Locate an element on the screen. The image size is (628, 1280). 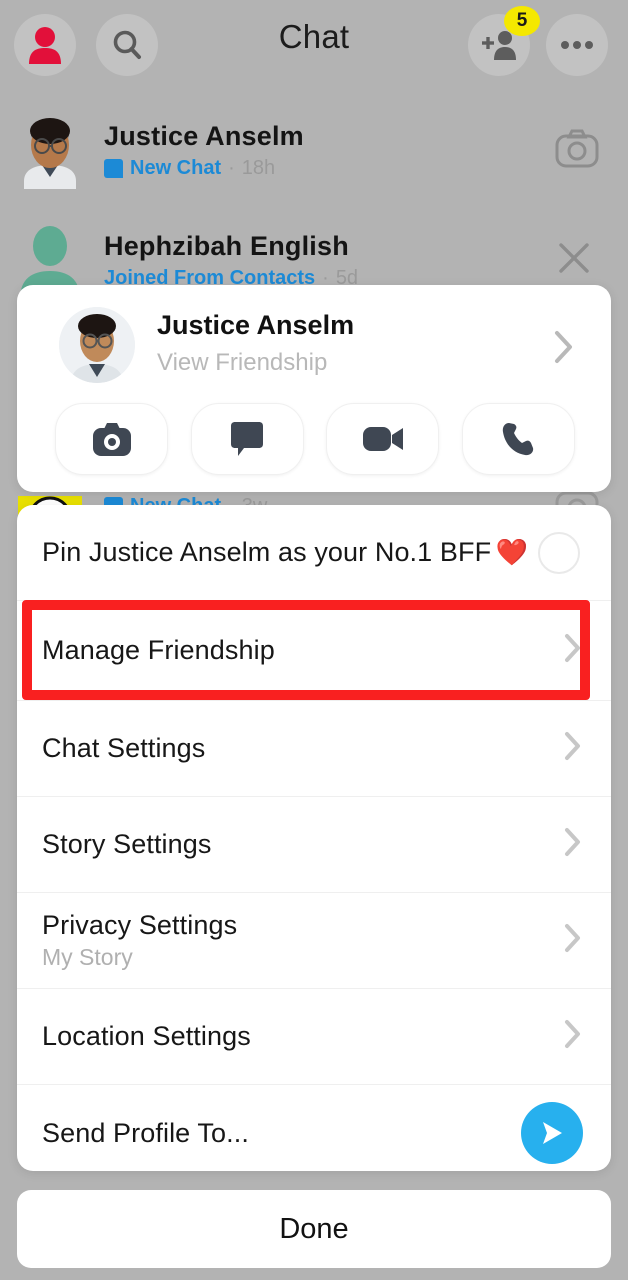
chat-action-button is located at coordinates (247, 439).